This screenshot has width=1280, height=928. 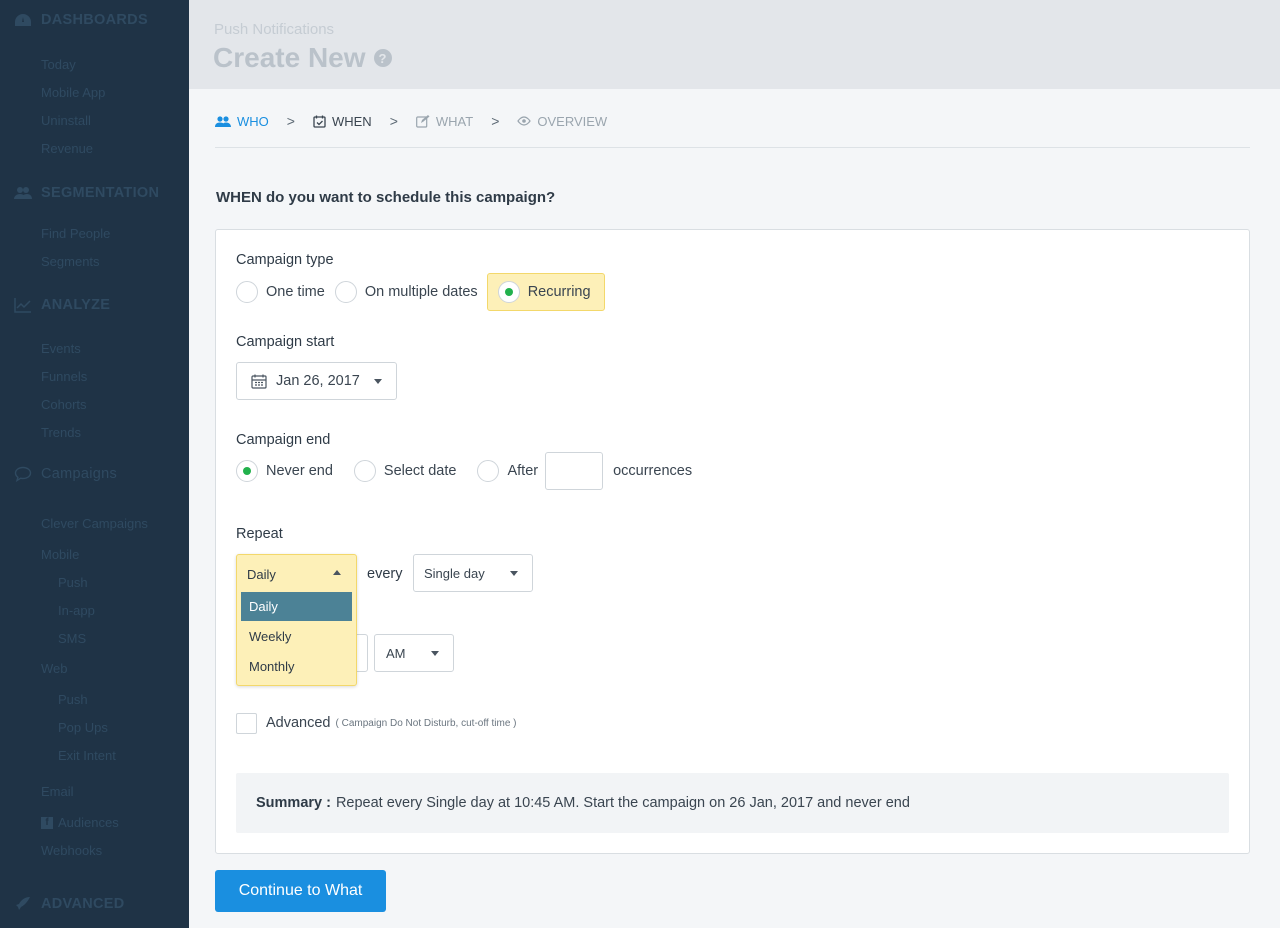 I want to click on campaign-type-one-time: One time, so click(x=280, y=292).